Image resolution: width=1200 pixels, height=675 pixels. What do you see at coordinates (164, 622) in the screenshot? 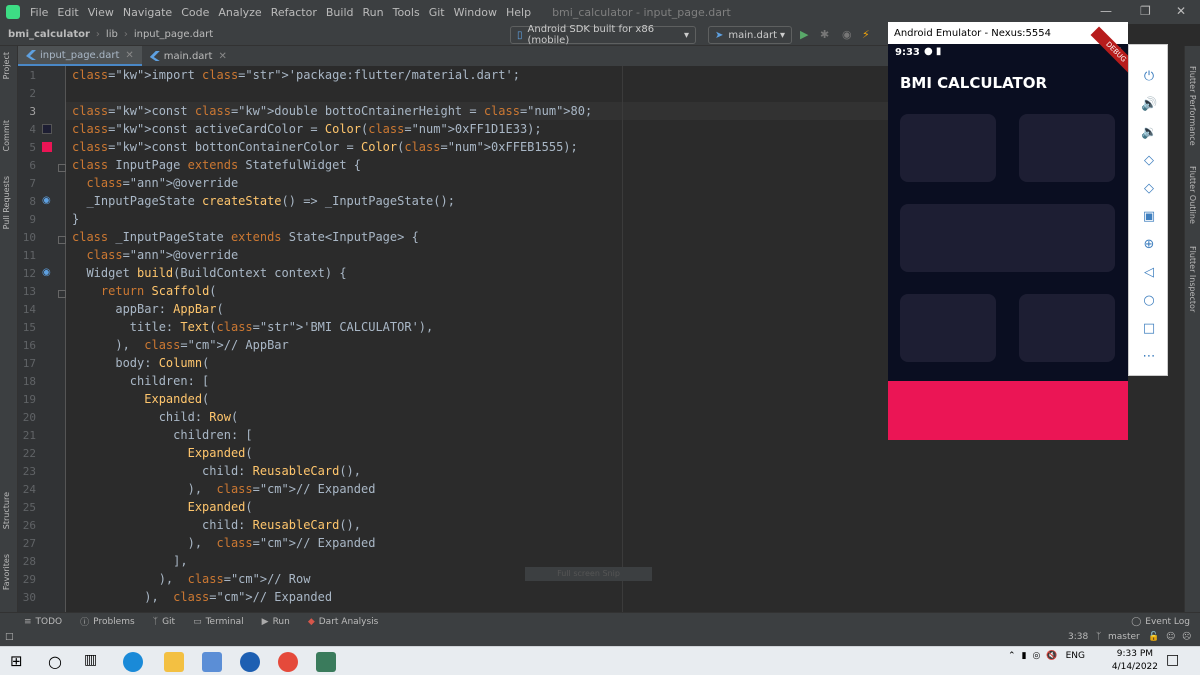
I see `tool-git: ᛉ Git` at bounding box center [164, 622].